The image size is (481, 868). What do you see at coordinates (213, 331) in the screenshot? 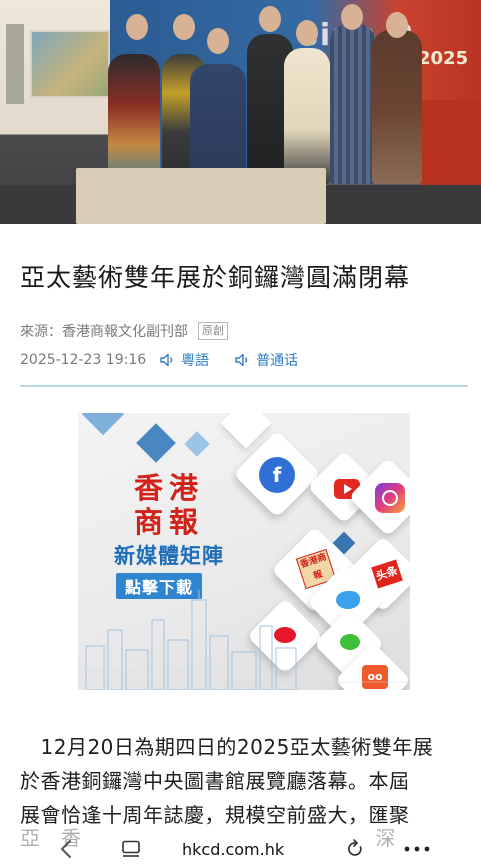
I see `original-badge: 原創` at bounding box center [213, 331].